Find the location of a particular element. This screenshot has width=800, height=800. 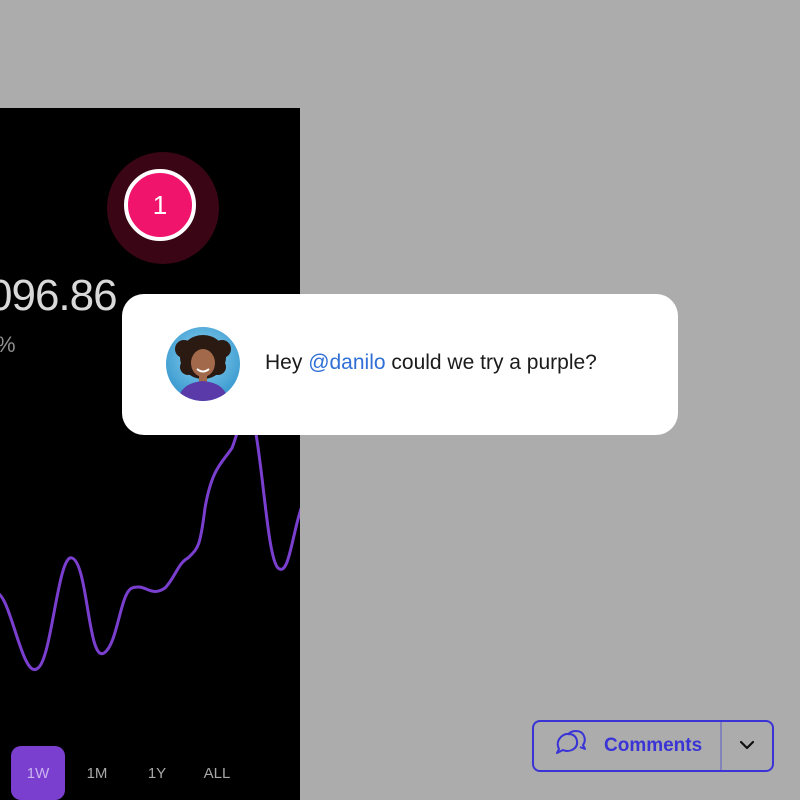

comments-button-group: Comments is located at coordinates (653, 746).